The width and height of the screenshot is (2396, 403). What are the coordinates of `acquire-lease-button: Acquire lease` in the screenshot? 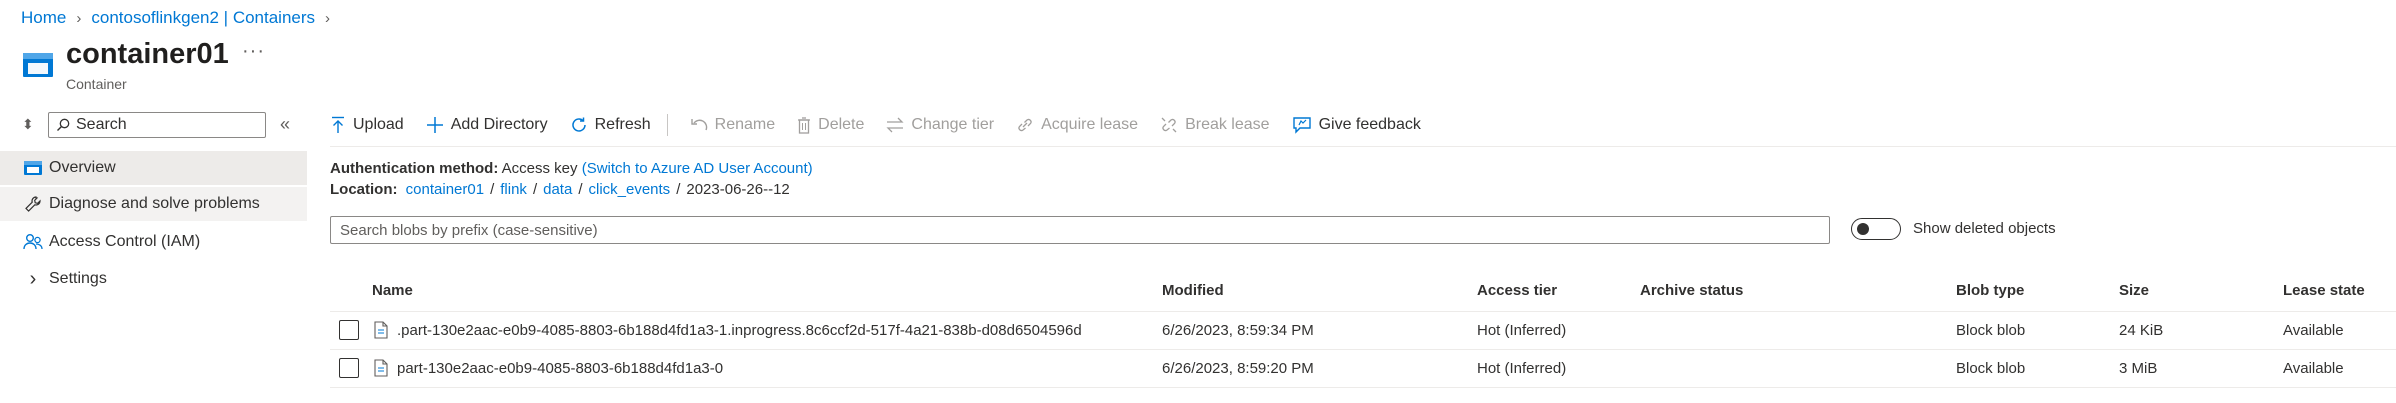 It's located at (1077, 125).